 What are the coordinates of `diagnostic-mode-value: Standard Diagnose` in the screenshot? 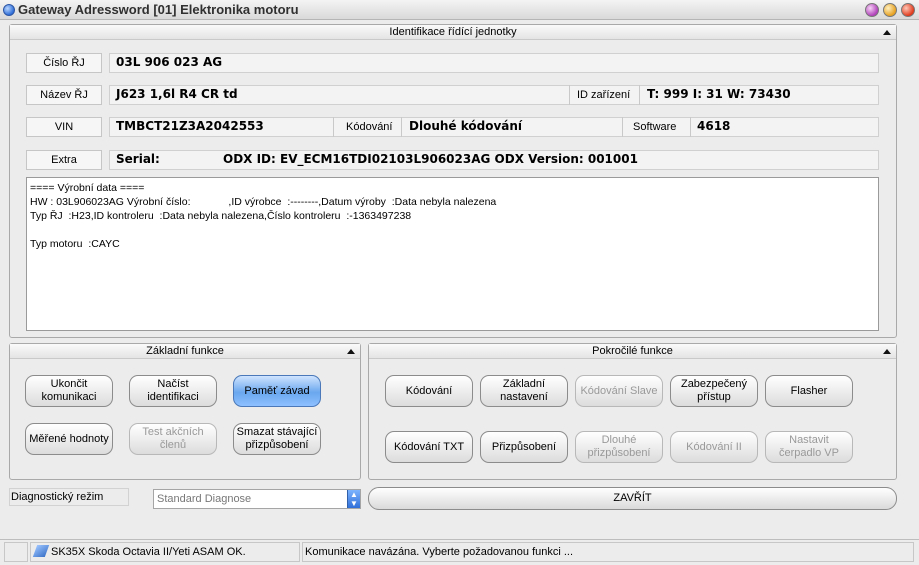 It's located at (204, 499).